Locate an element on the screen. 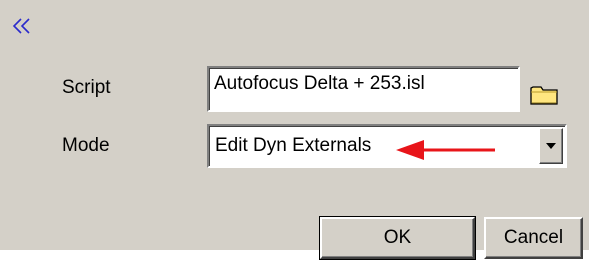  mode-select: Edit Dyn Externals is located at coordinates (387, 146).